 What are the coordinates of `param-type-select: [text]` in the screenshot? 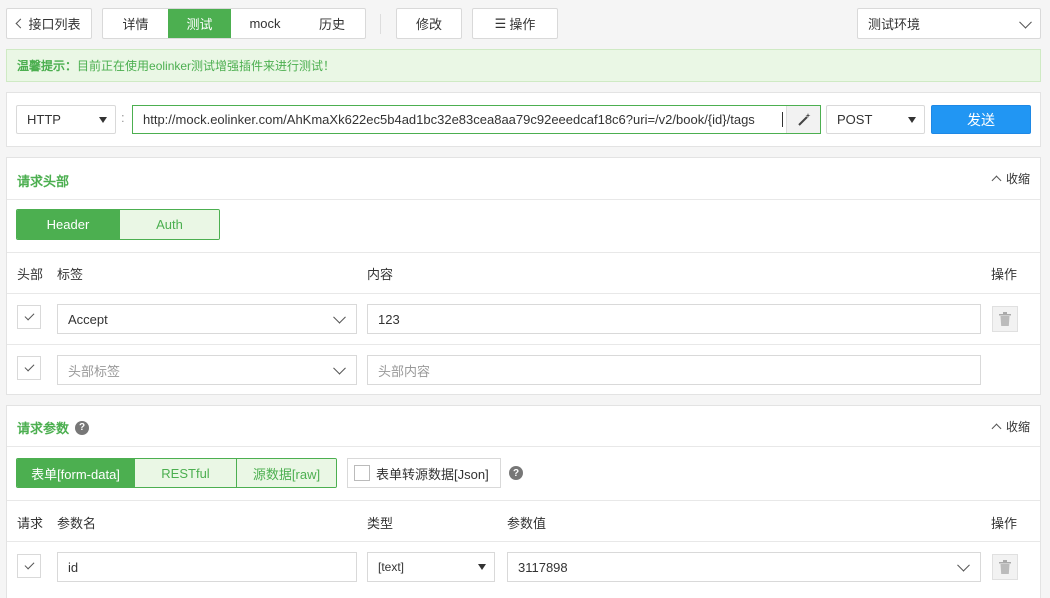 It's located at (431, 567).